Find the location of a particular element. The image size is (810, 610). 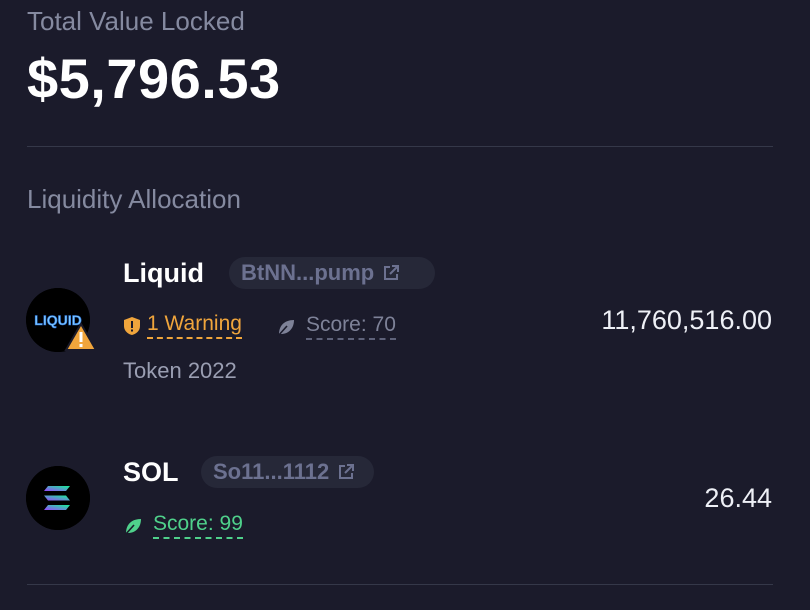

address-pill: BtNN...pump is located at coordinates (332, 273).